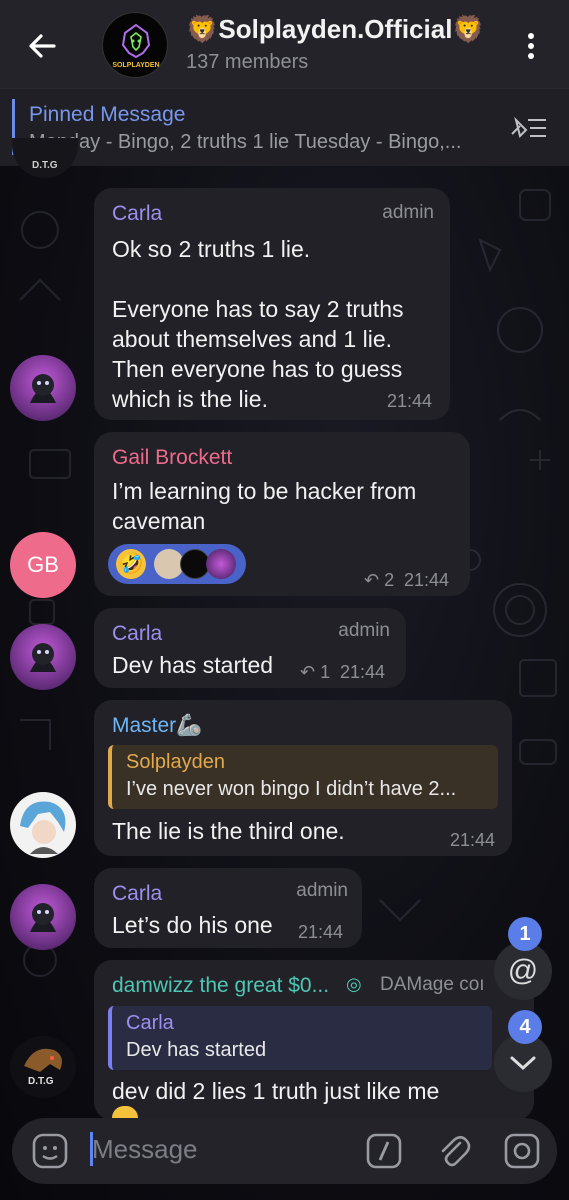  Describe the element at coordinates (50, 1151) in the screenshot. I see `sticker-icon` at that location.